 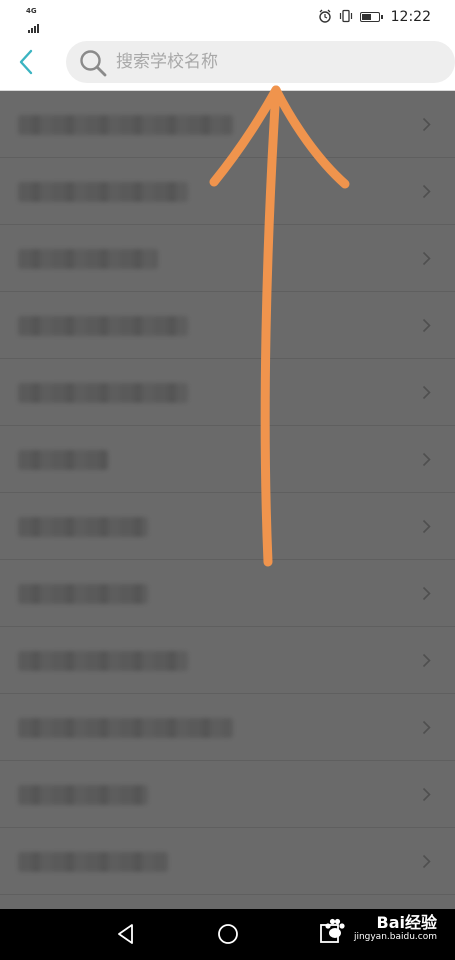 I want to click on navigation-bar: Bai经验 jingyan.baidu.com, so click(x=227, y=934).